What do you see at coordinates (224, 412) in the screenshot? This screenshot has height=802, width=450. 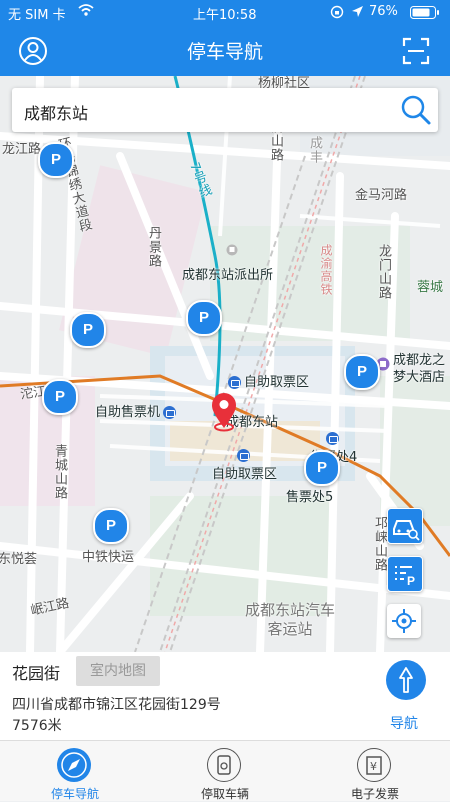 I see `location-pin-icon` at bounding box center [224, 412].